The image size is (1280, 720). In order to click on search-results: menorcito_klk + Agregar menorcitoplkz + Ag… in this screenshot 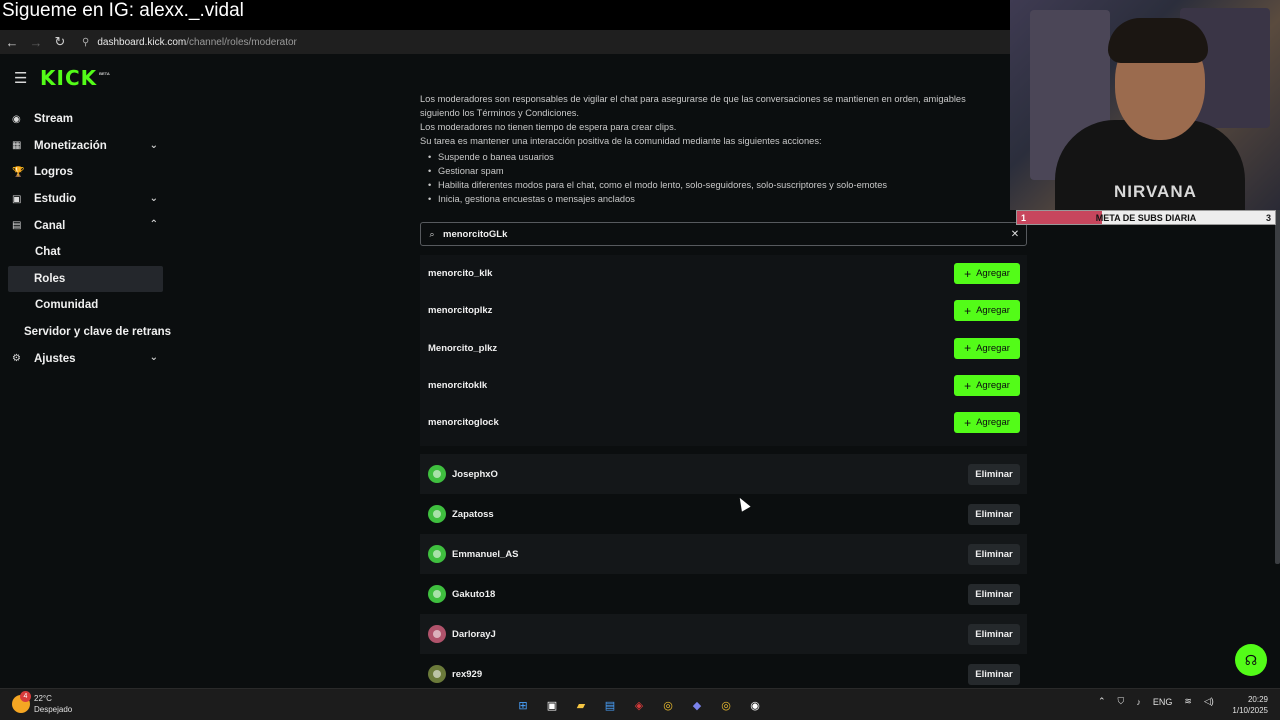, I will do `click(723, 350)`.